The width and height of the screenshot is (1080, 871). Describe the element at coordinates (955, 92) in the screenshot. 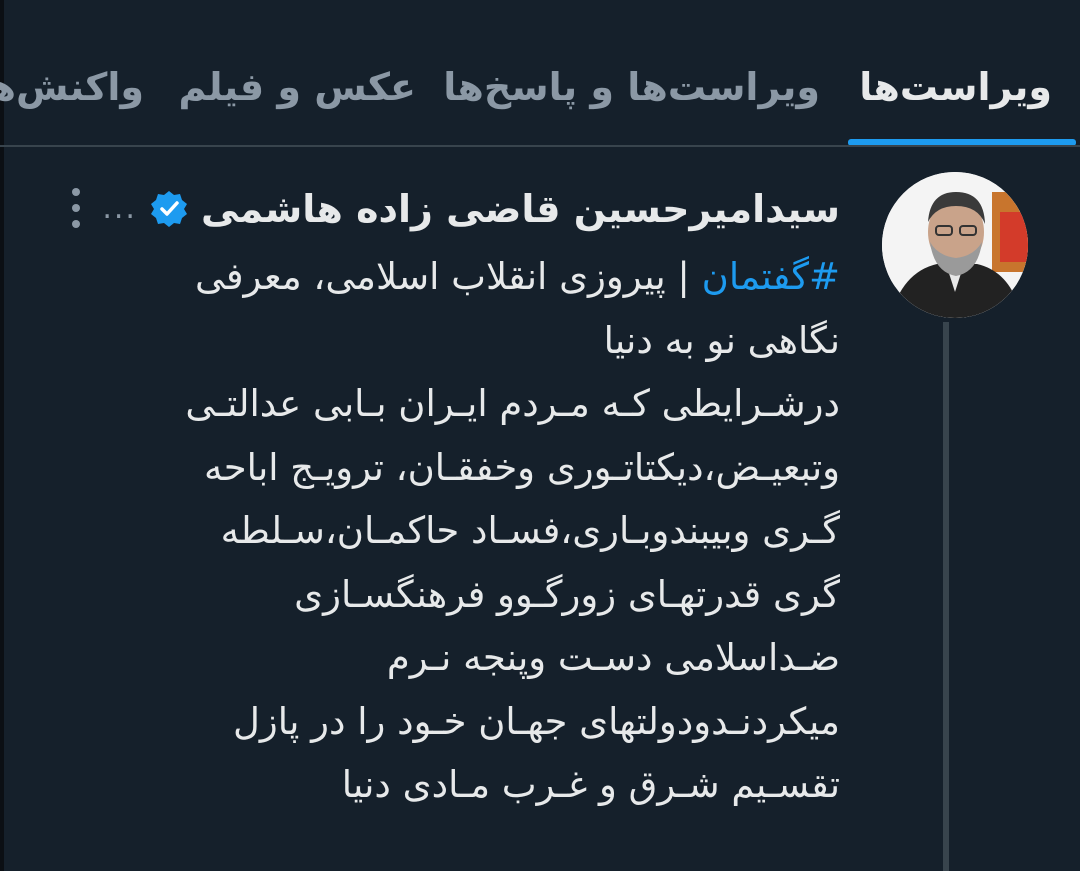

I see `tab-posts: ویراست‌ها` at that location.